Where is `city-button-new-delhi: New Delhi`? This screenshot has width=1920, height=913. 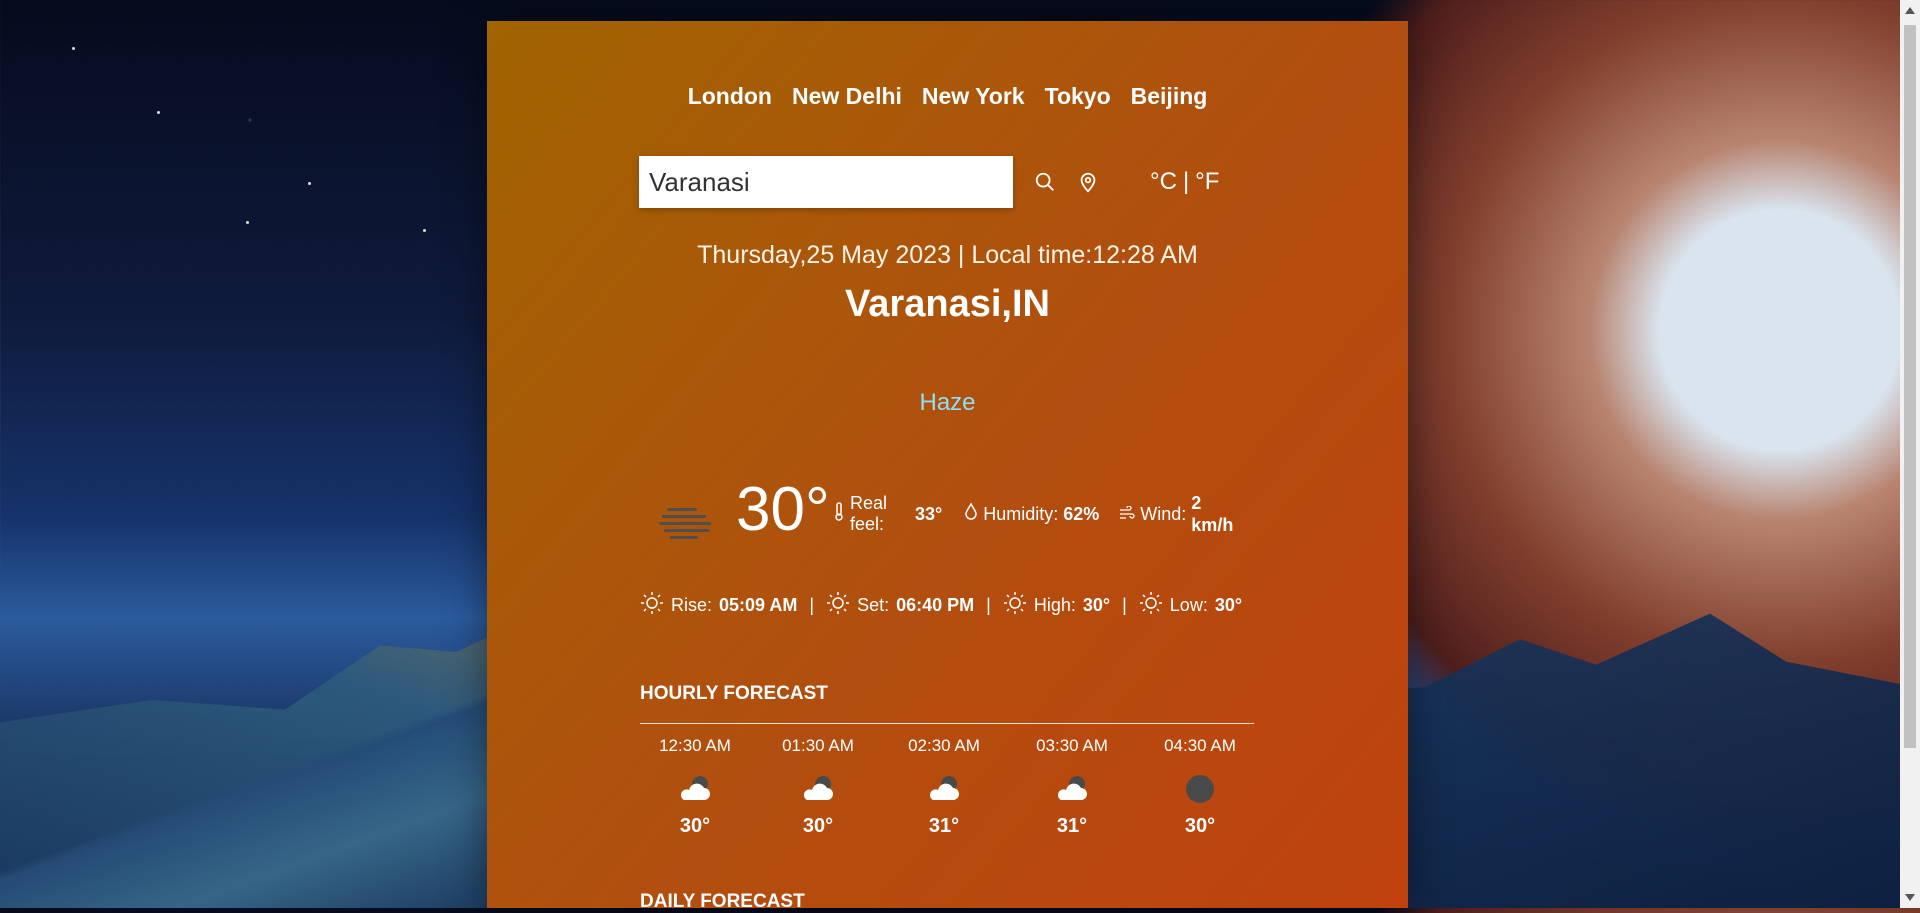 city-button-new-delhi: New Delhi is located at coordinates (847, 96).